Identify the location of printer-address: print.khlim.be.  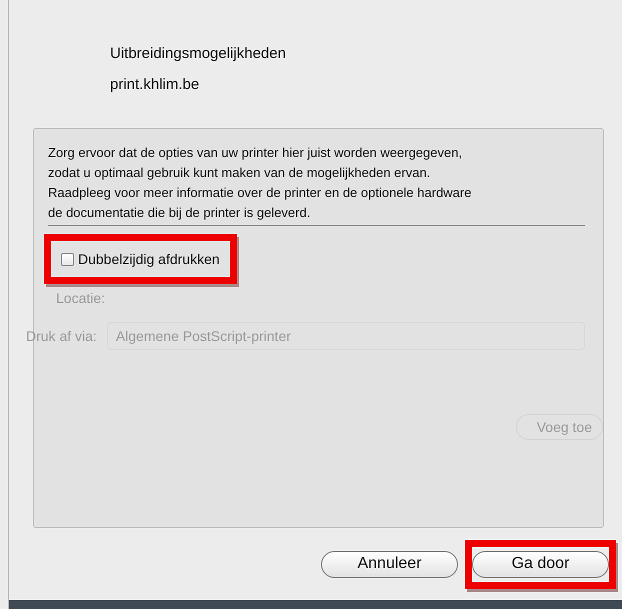
(155, 84).